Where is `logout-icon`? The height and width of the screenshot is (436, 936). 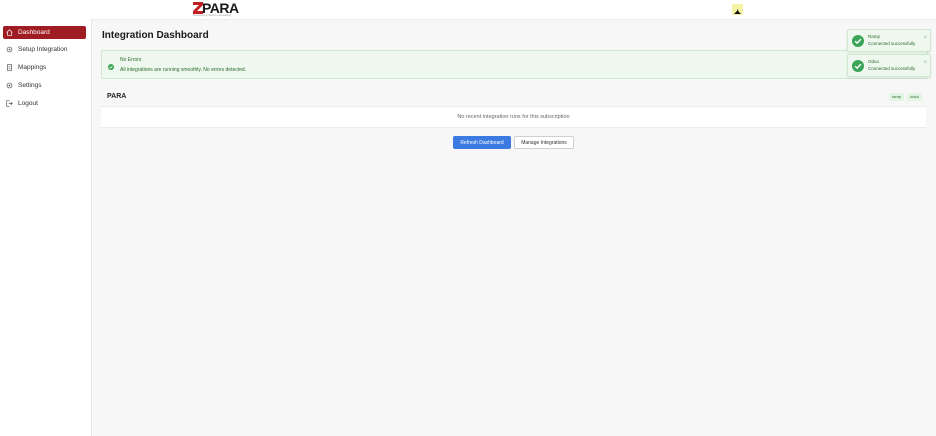
logout-icon is located at coordinates (10, 103).